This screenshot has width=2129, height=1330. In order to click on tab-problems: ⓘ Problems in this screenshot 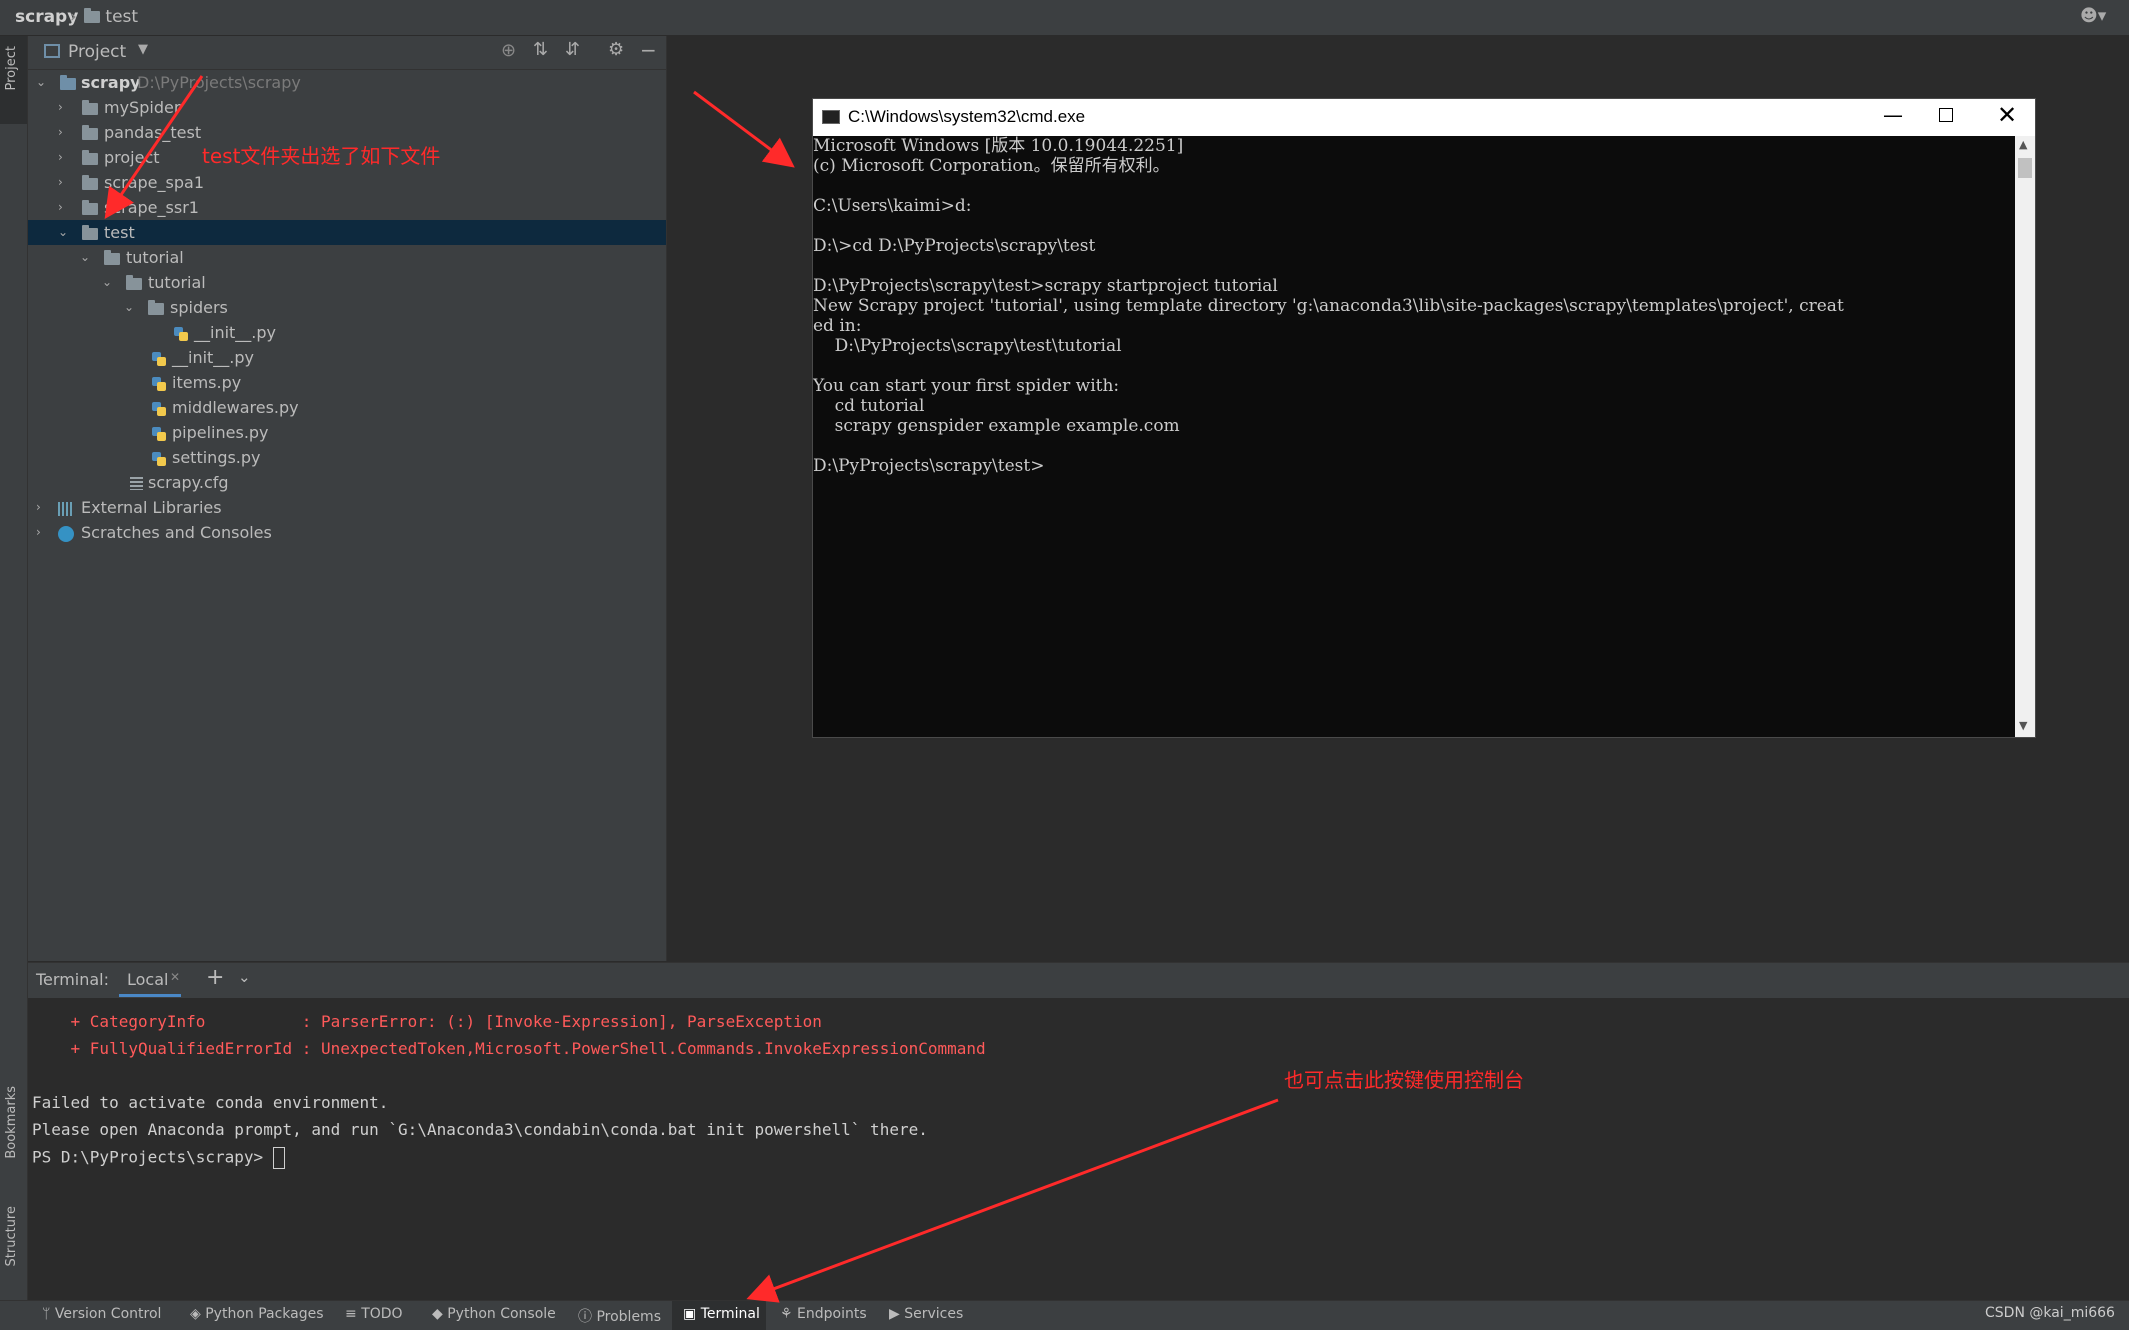, I will do `click(619, 1316)`.